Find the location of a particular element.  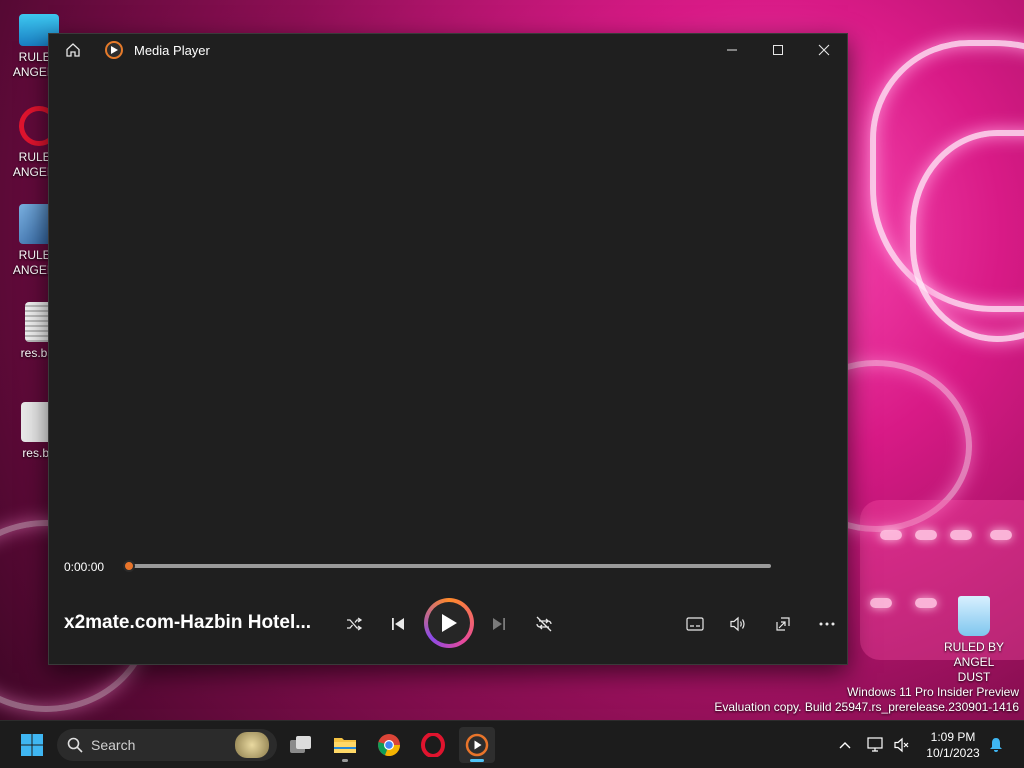

opera-icon is located at coordinates (433, 745).